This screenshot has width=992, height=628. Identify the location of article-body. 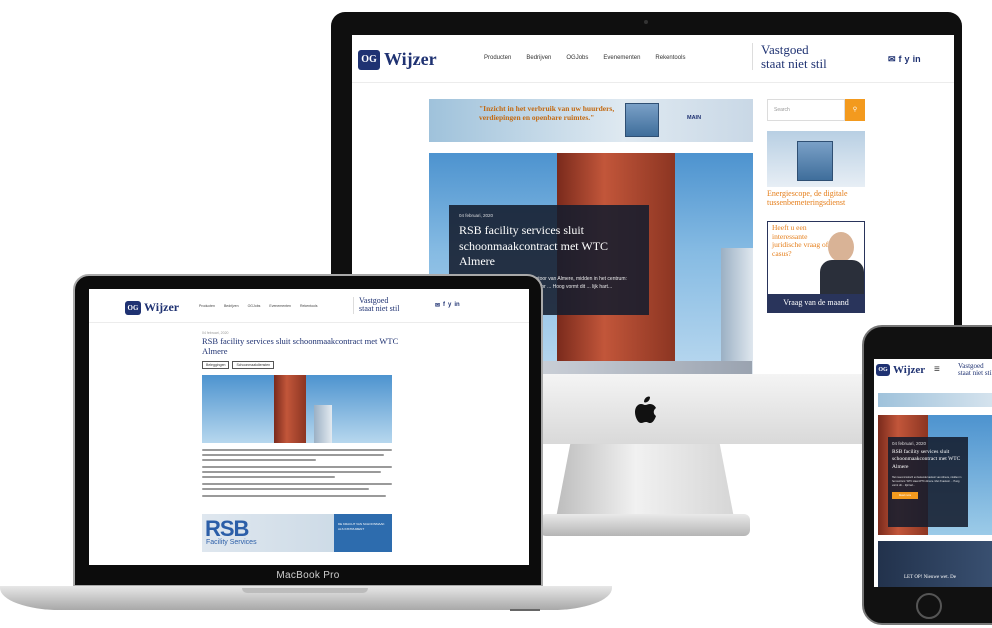
(297, 474).